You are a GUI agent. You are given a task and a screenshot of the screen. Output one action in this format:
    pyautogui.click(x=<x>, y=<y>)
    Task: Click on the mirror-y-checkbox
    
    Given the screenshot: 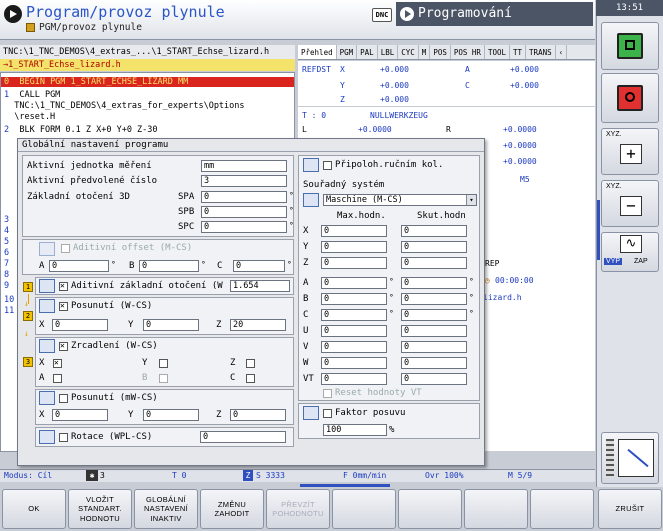 What is the action you would take?
    pyautogui.click(x=163, y=363)
    